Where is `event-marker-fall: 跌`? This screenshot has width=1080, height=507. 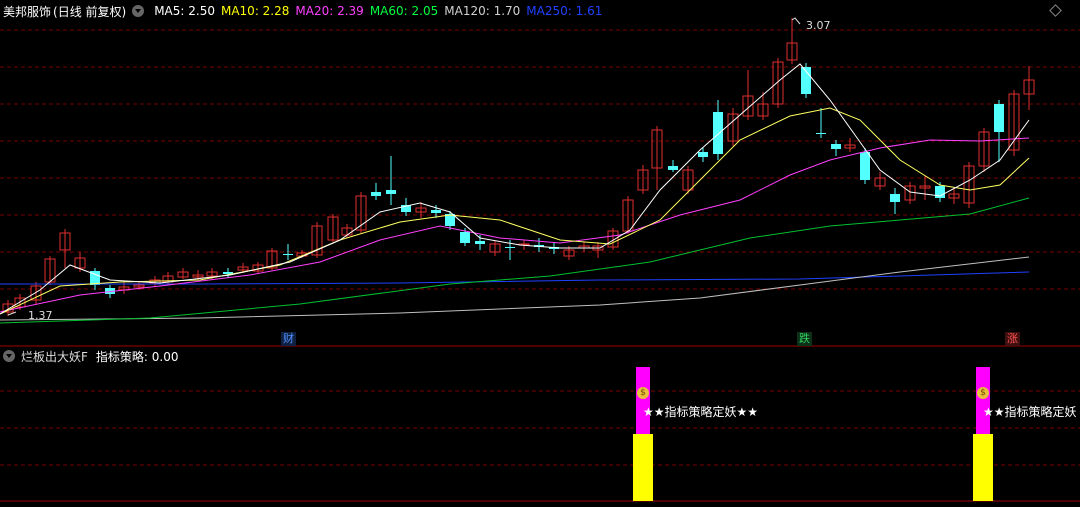
event-marker-fall: 跌 is located at coordinates (804, 339).